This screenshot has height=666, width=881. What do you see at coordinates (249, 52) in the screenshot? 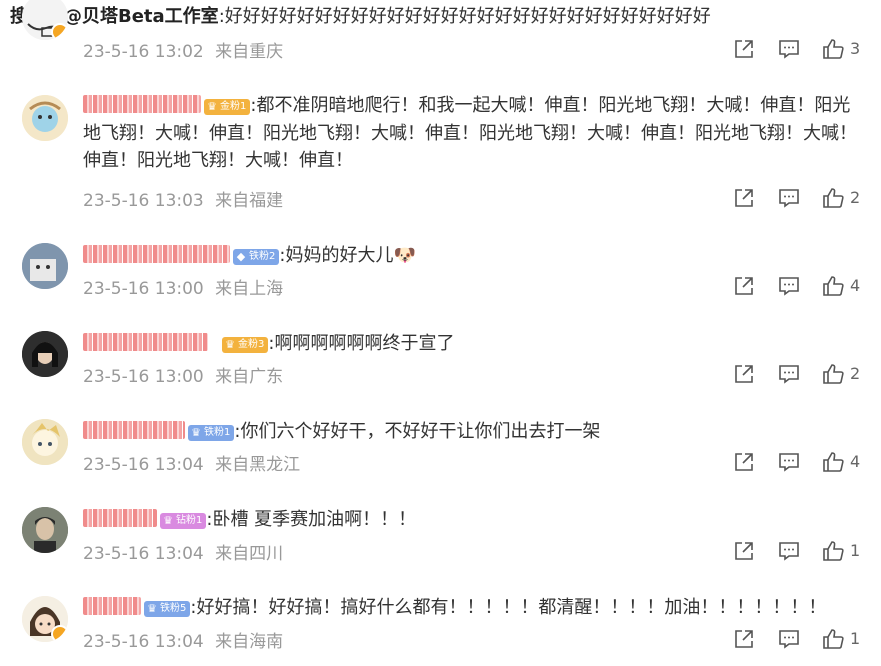
I see `comment-location: 来自重庆` at bounding box center [249, 52].